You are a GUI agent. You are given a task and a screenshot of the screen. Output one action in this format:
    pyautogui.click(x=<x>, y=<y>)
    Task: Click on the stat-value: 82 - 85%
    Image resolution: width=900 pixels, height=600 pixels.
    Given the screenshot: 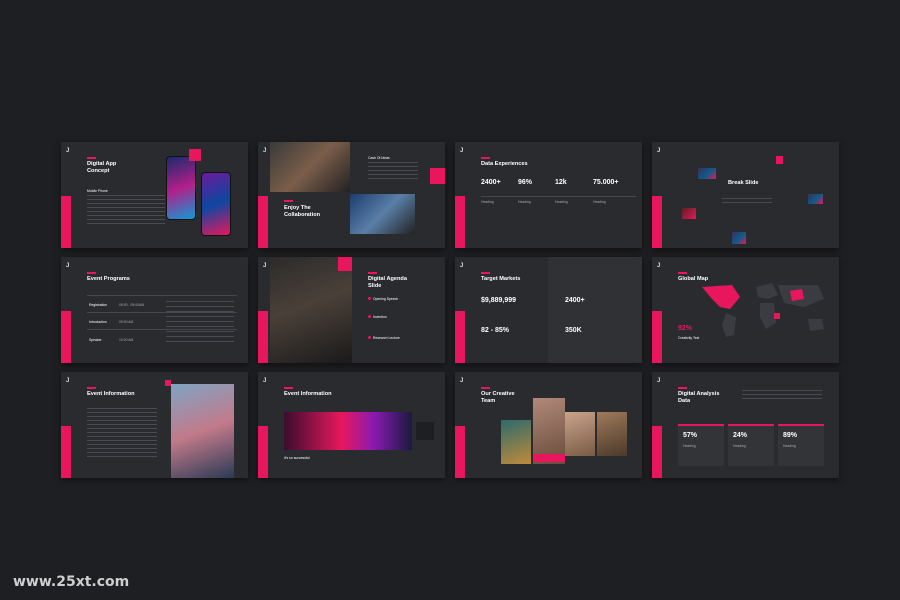 What is the action you would take?
    pyautogui.click(x=495, y=330)
    